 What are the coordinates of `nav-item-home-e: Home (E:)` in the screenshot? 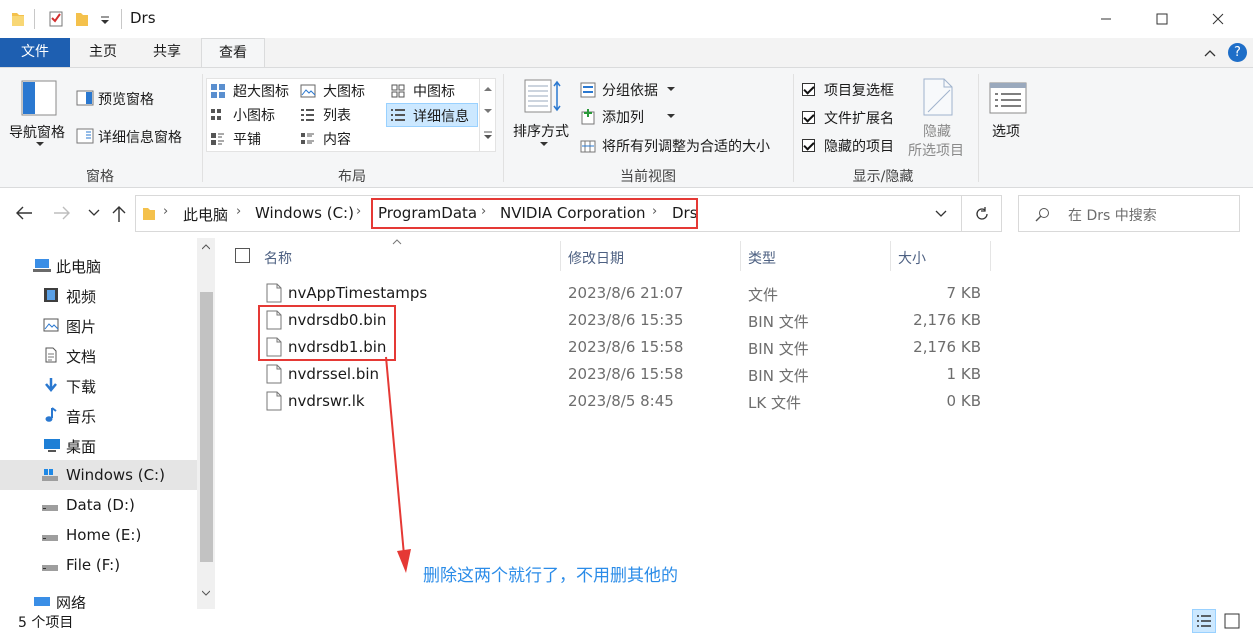 It's located at (98, 535).